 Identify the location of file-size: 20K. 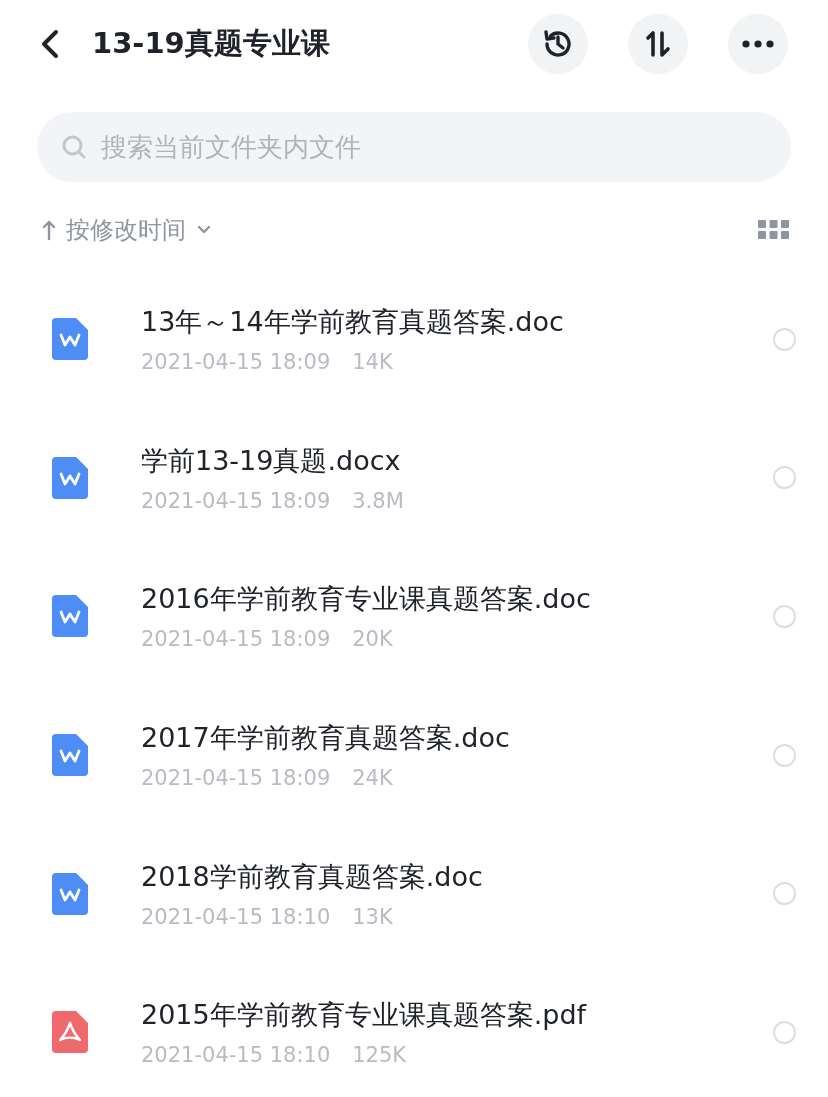
(372, 639).